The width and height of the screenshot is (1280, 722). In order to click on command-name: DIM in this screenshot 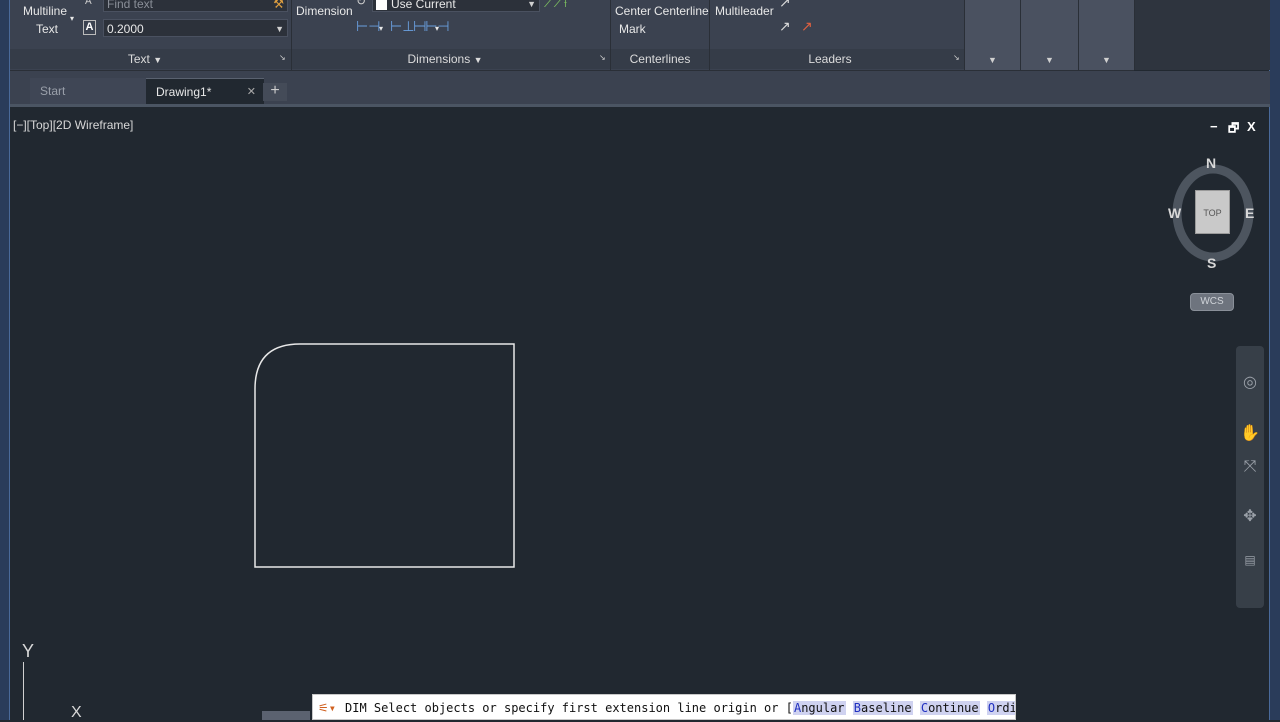, I will do `click(356, 708)`.